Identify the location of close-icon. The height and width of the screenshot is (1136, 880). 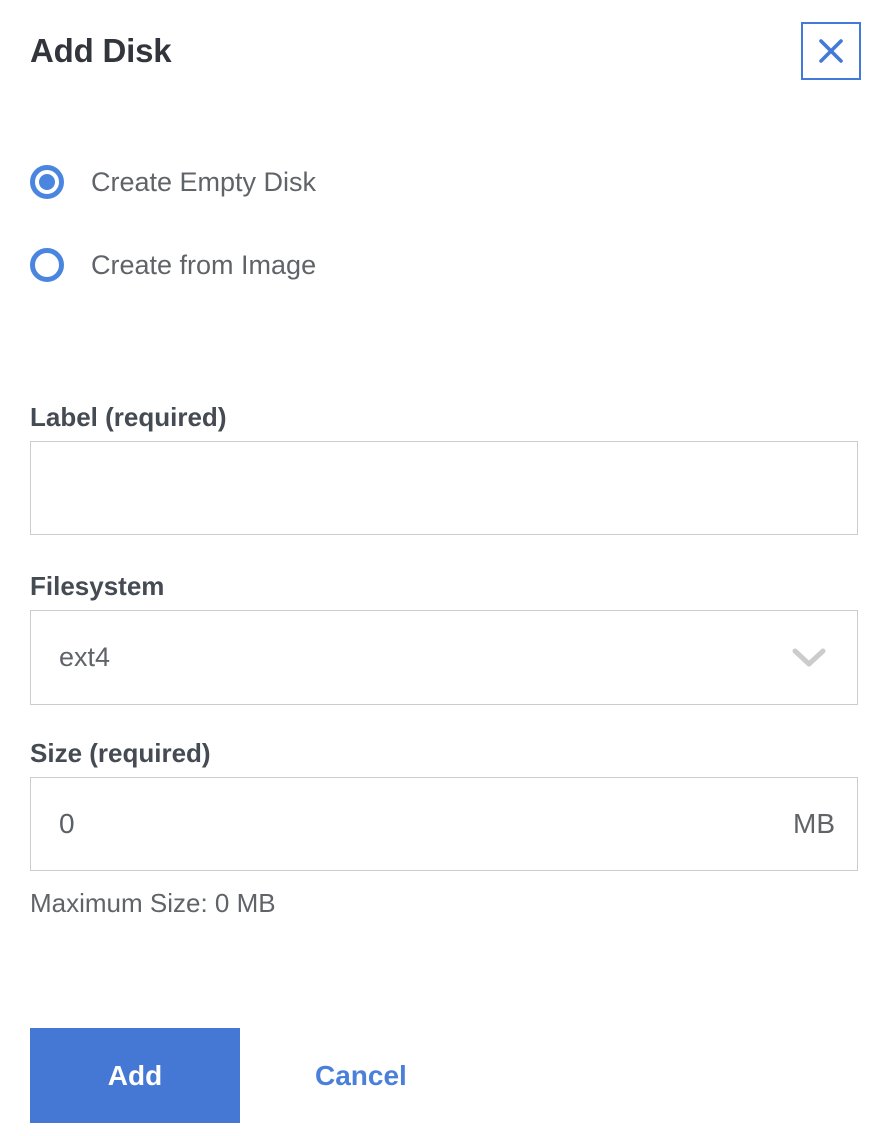
(831, 51).